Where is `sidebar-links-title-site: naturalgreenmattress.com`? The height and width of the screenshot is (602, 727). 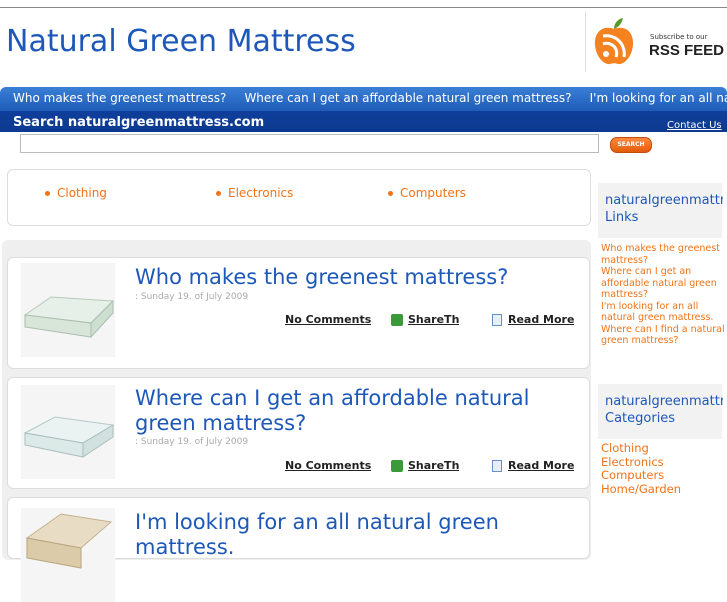 sidebar-links-title-site: naturalgreenmattress.com is located at coordinates (664, 200).